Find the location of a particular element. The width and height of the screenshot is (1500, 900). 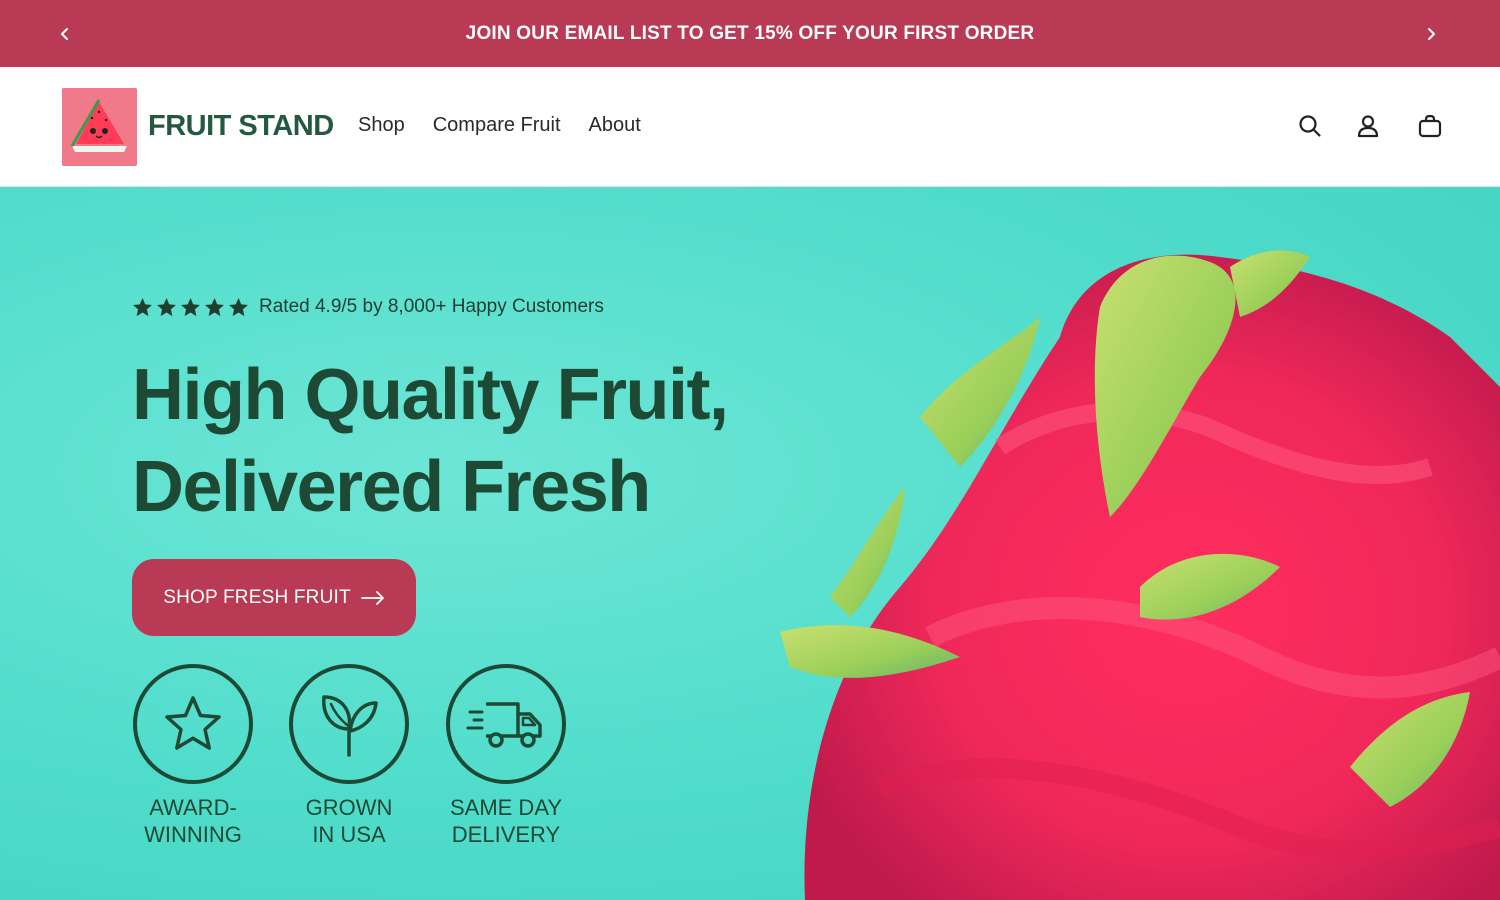

sprout-icon is located at coordinates (350, 726).